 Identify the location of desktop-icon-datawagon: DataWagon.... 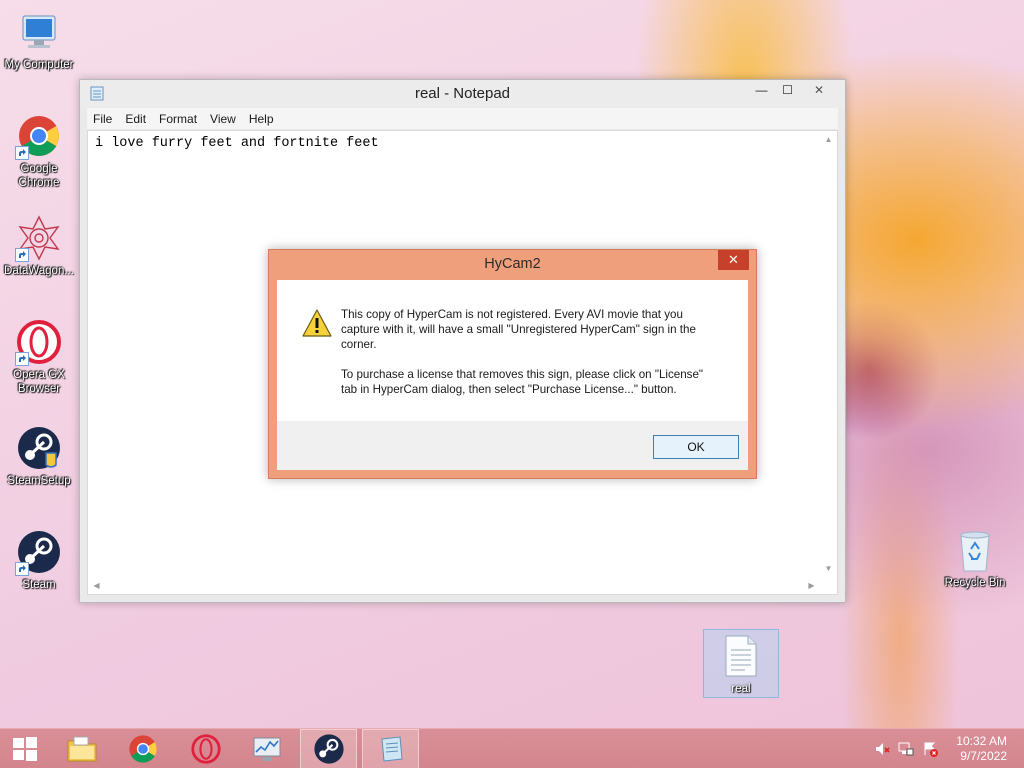
(39, 246).